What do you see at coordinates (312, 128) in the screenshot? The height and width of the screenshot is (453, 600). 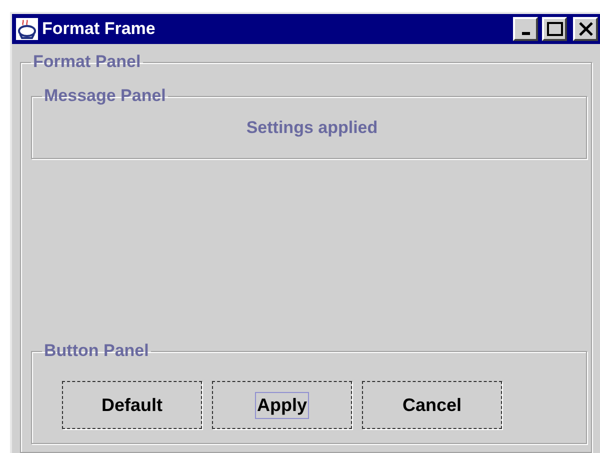 I see `status-message: Settings applied` at bounding box center [312, 128].